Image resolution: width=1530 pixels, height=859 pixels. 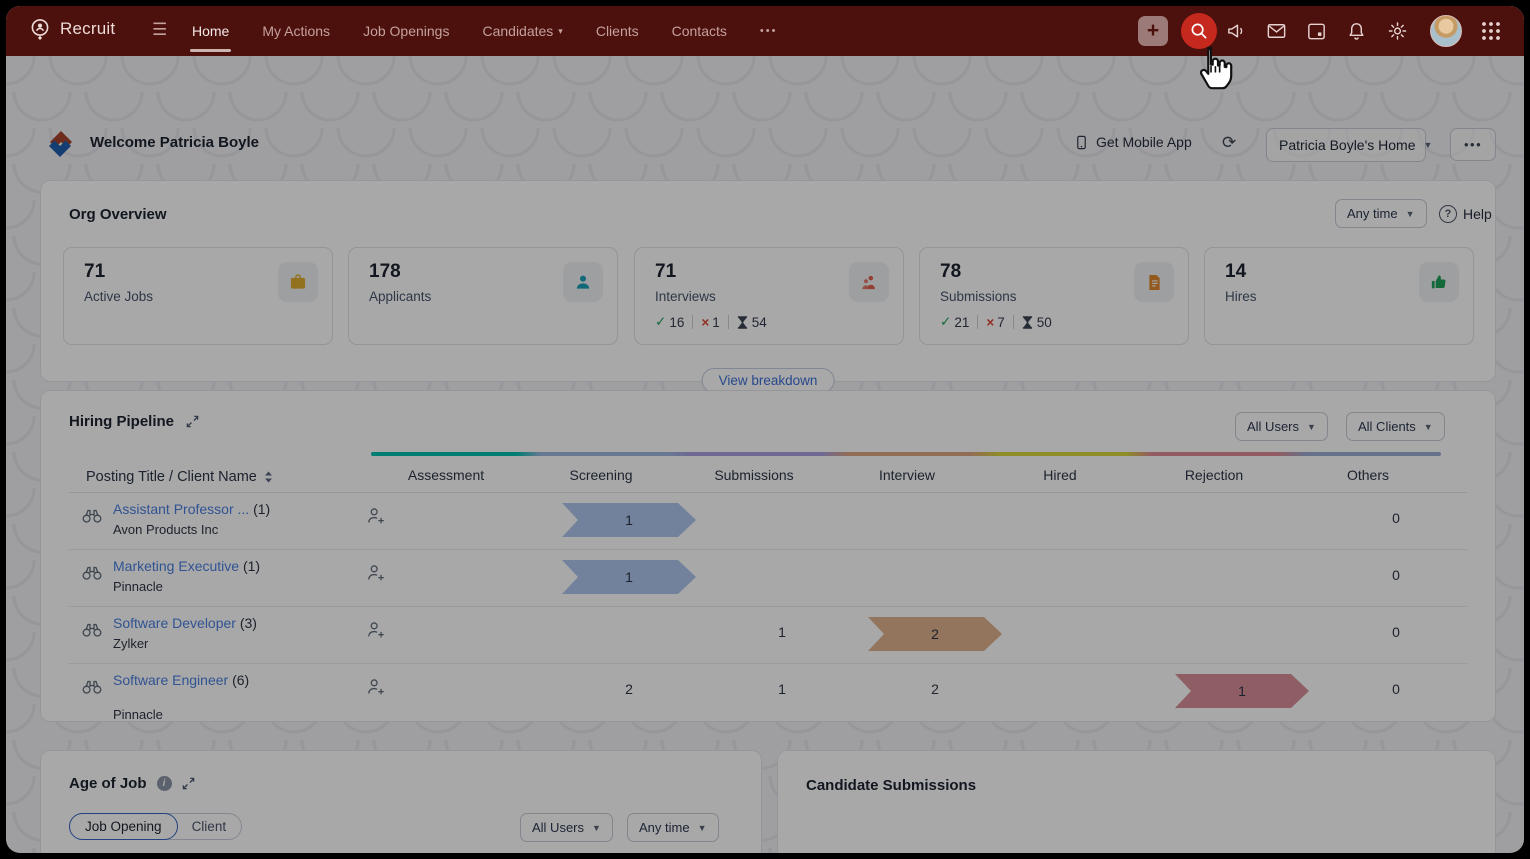 I want to click on search-icon, so click(x=1199, y=31).